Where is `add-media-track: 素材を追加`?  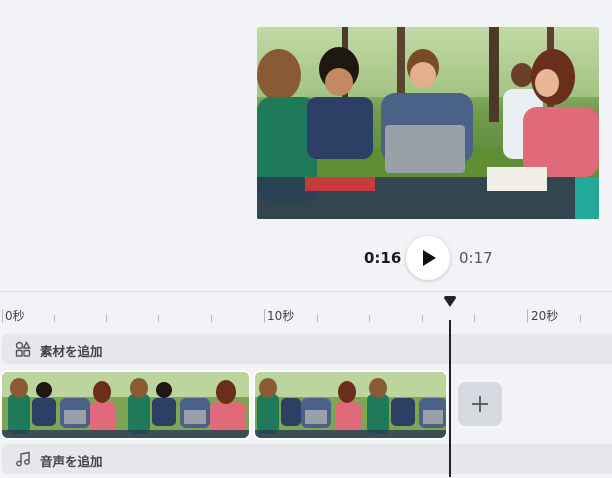
add-media-track: 素材を追加 is located at coordinates (307, 349).